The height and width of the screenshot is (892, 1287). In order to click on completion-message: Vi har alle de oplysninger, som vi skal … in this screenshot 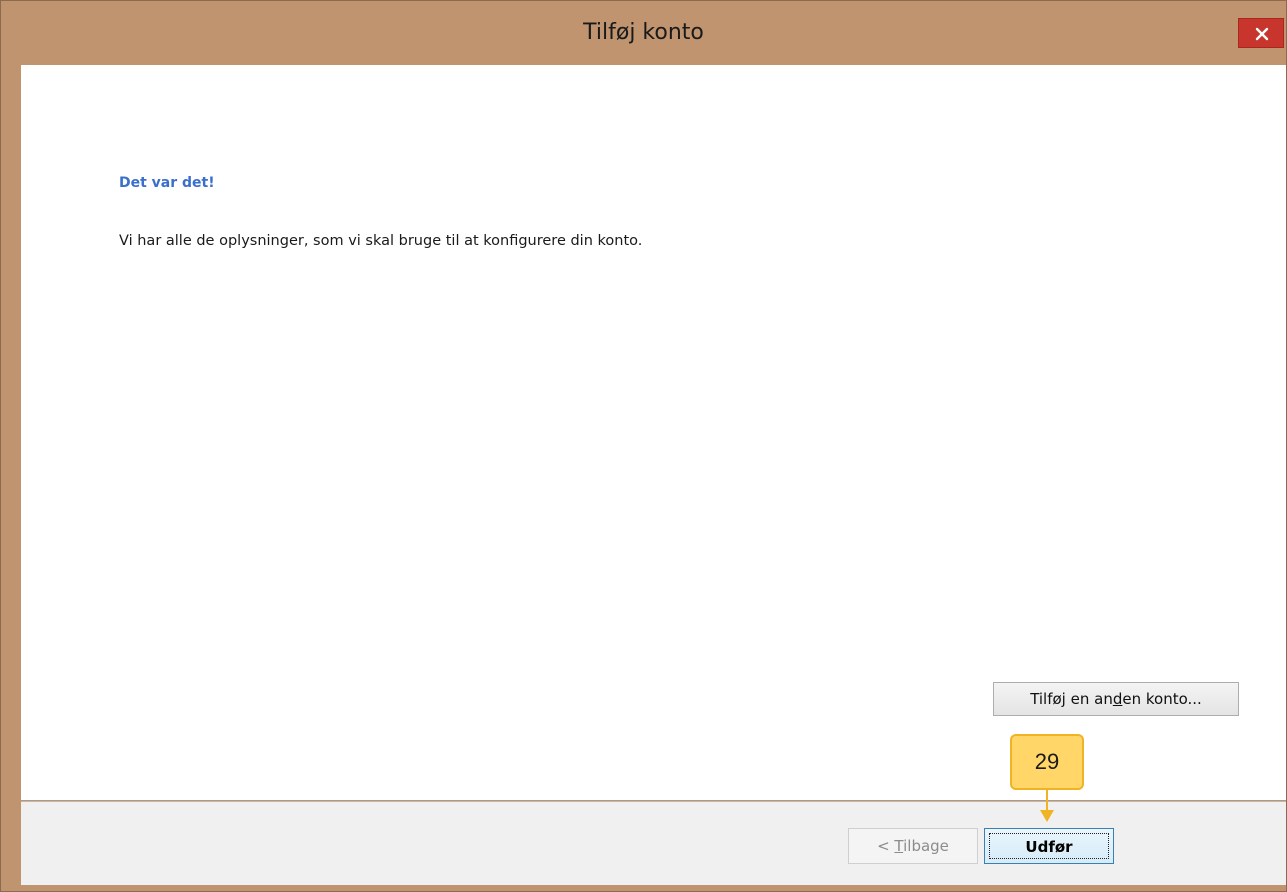, I will do `click(381, 241)`.